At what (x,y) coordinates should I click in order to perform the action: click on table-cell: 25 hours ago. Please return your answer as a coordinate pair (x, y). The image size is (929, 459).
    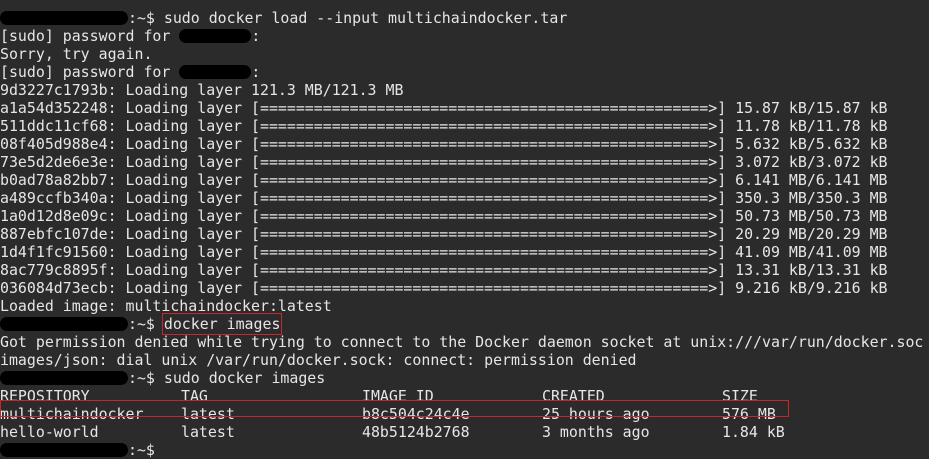
    Looking at the image, I should click on (596, 414).